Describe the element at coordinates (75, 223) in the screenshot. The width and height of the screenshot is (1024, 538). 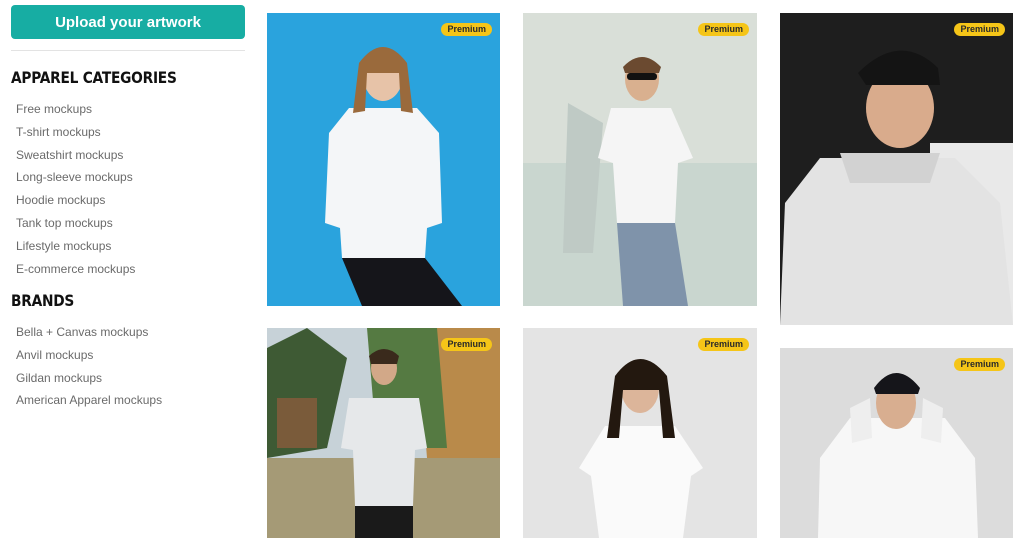
I see `category-link-tank-top: Tank top mockups` at that location.